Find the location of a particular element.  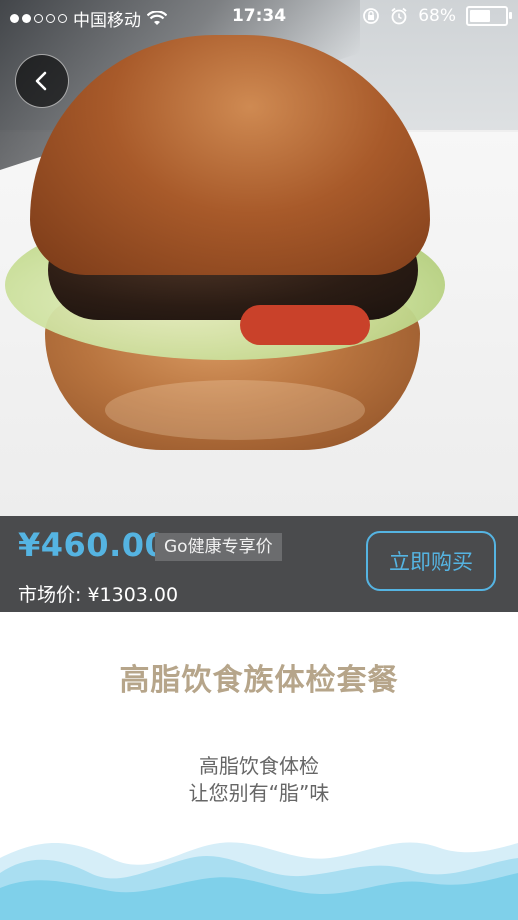

battery-percentage: 68% is located at coordinates (437, 16).